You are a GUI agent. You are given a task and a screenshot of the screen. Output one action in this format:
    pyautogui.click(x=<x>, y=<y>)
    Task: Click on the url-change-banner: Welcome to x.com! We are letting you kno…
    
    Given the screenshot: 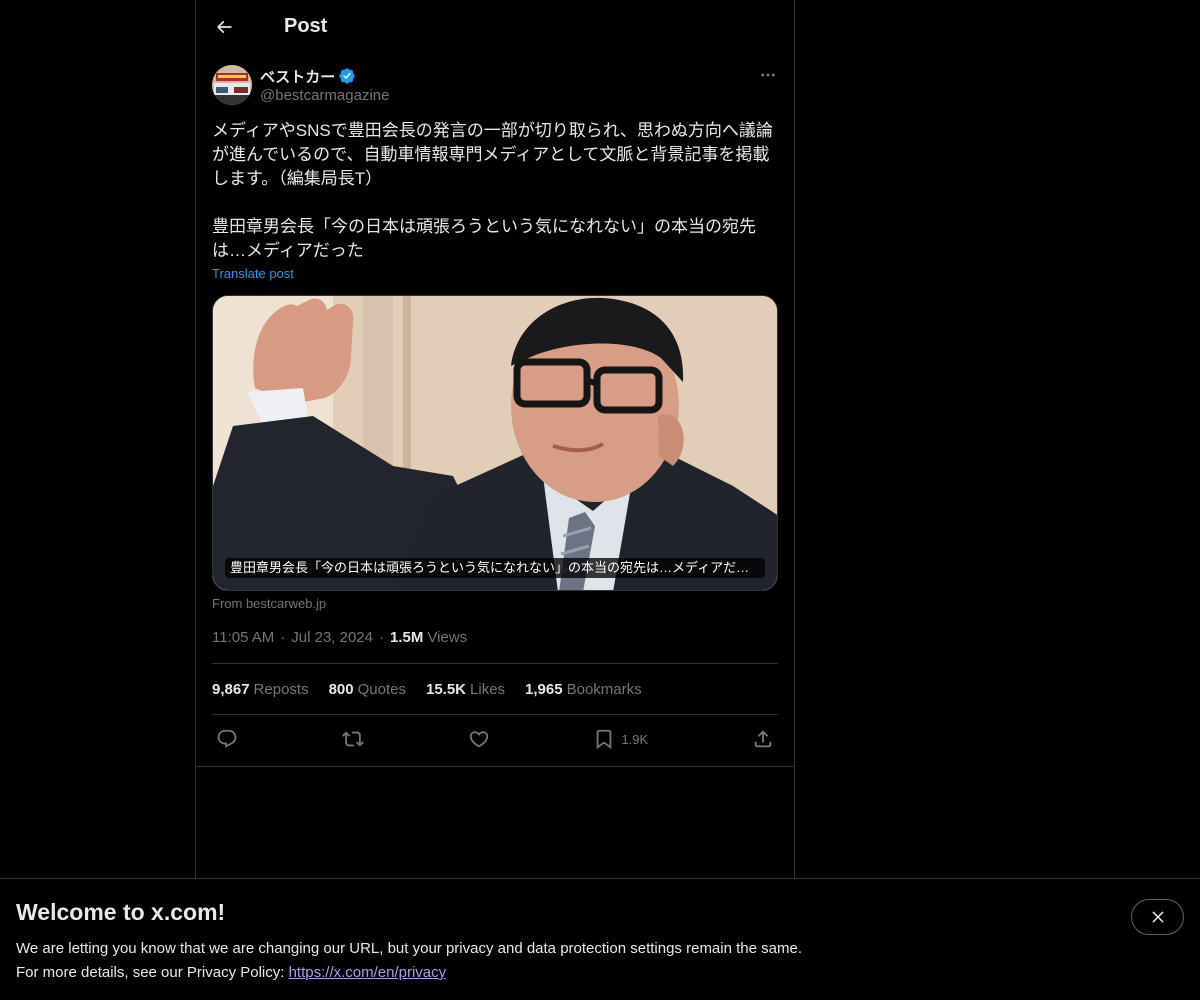 What is the action you would take?
    pyautogui.click(x=600, y=939)
    